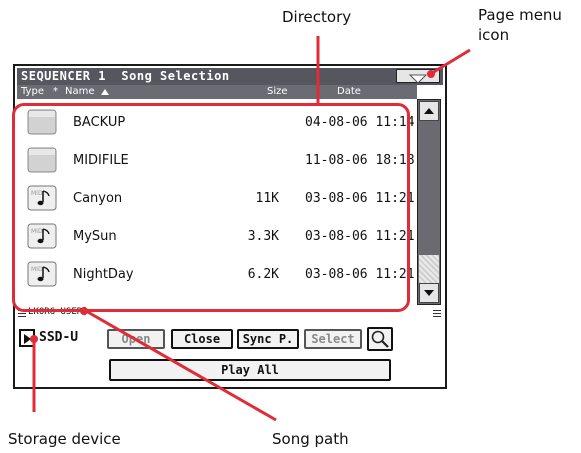  What do you see at coordinates (431, 74) in the screenshot?
I see `page-menu-callout-dot` at bounding box center [431, 74].